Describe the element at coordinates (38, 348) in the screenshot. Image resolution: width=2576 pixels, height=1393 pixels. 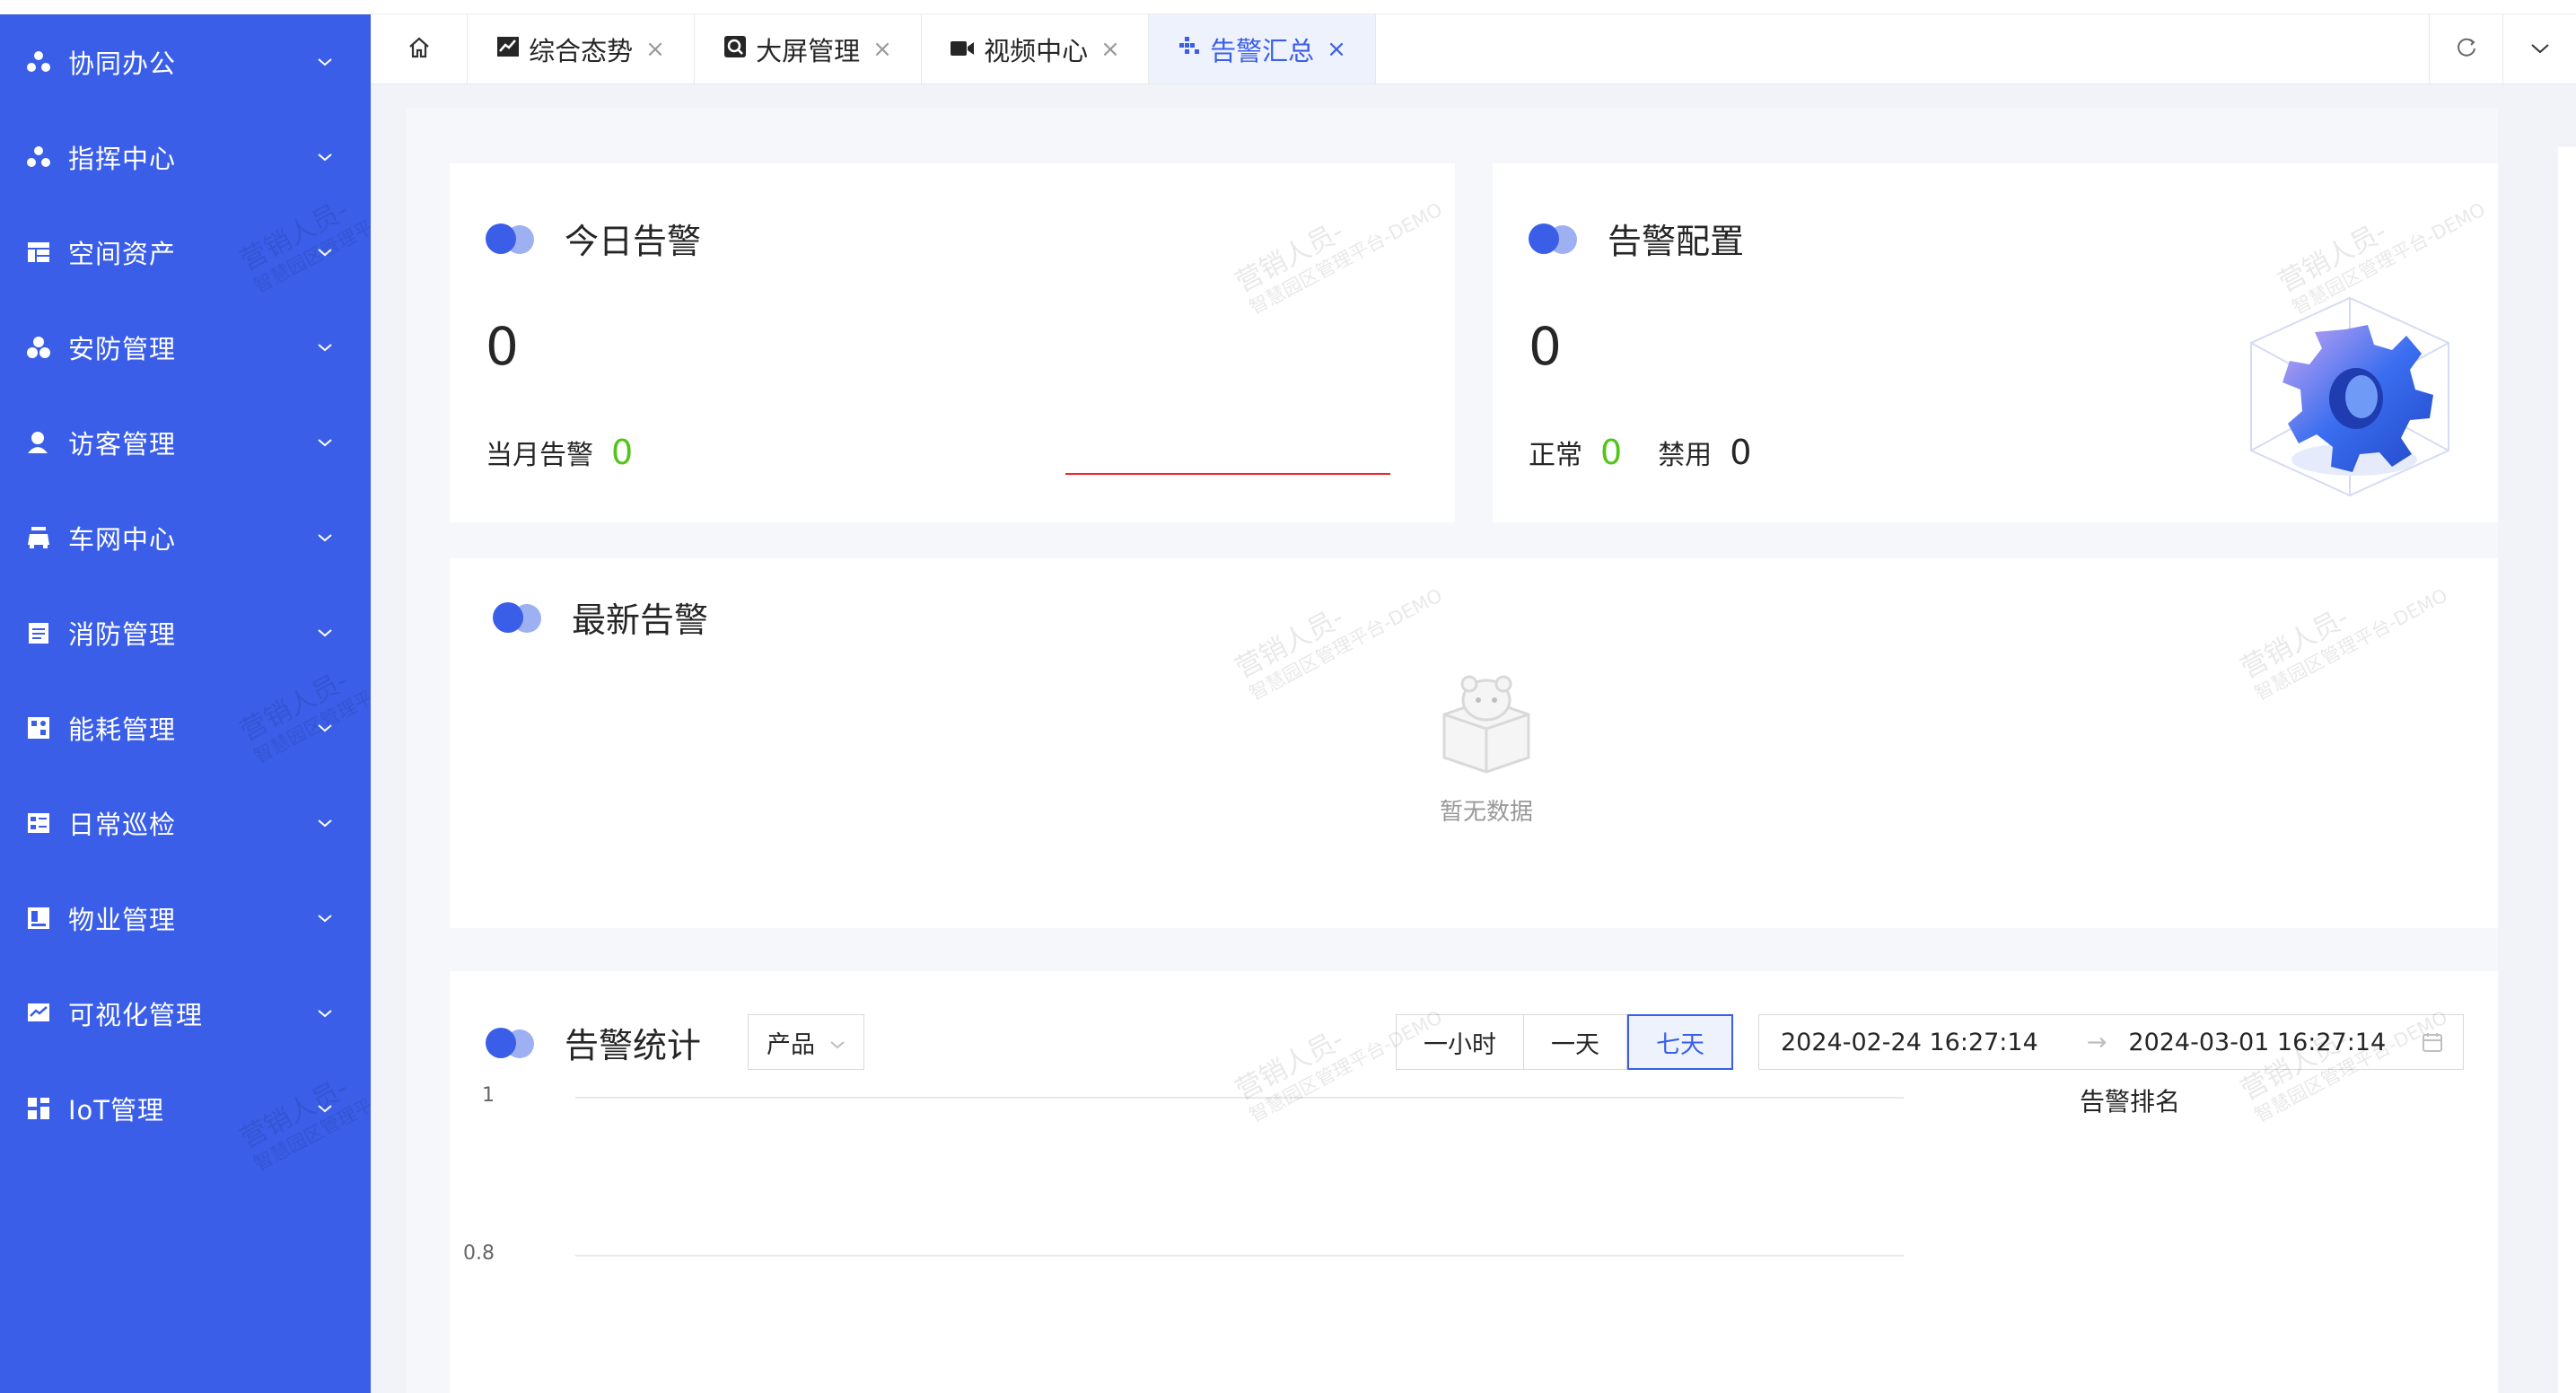
I see `shield-cluster-icon` at that location.